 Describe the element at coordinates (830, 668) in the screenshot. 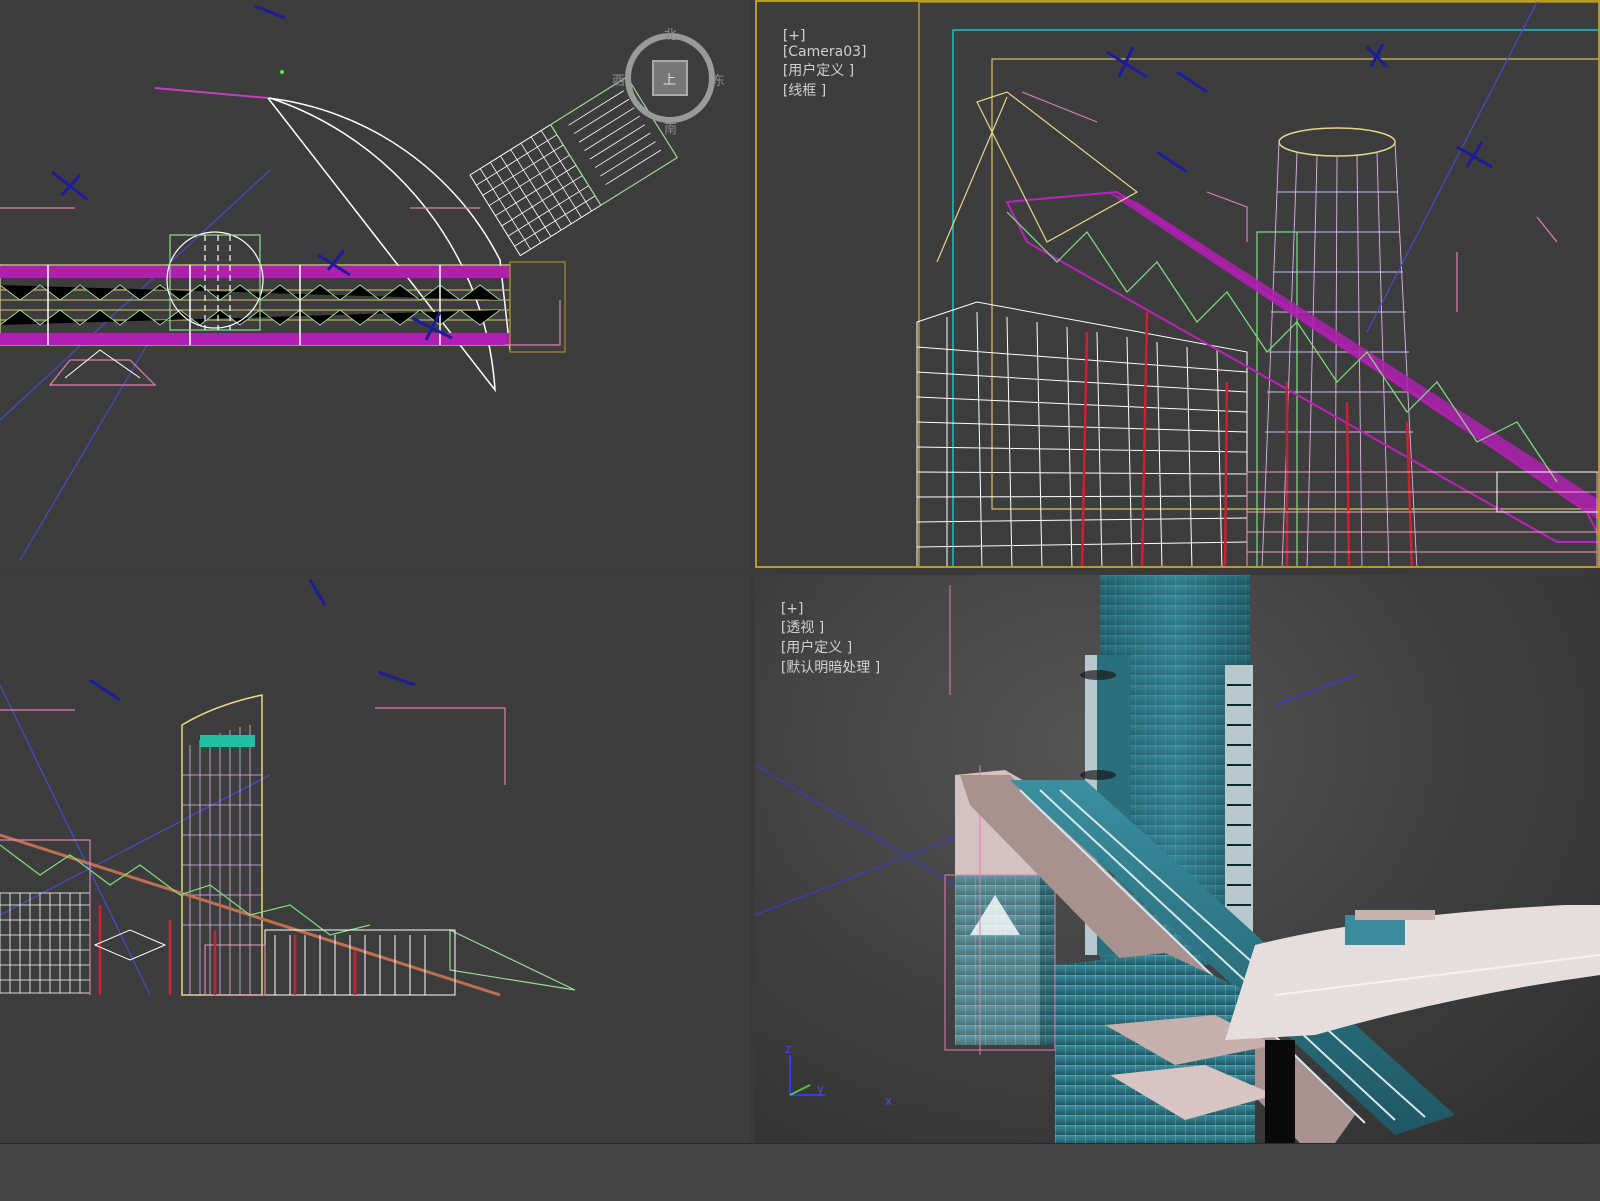

I see `viewport-shading-mode: [默认明暗处理 ]` at that location.